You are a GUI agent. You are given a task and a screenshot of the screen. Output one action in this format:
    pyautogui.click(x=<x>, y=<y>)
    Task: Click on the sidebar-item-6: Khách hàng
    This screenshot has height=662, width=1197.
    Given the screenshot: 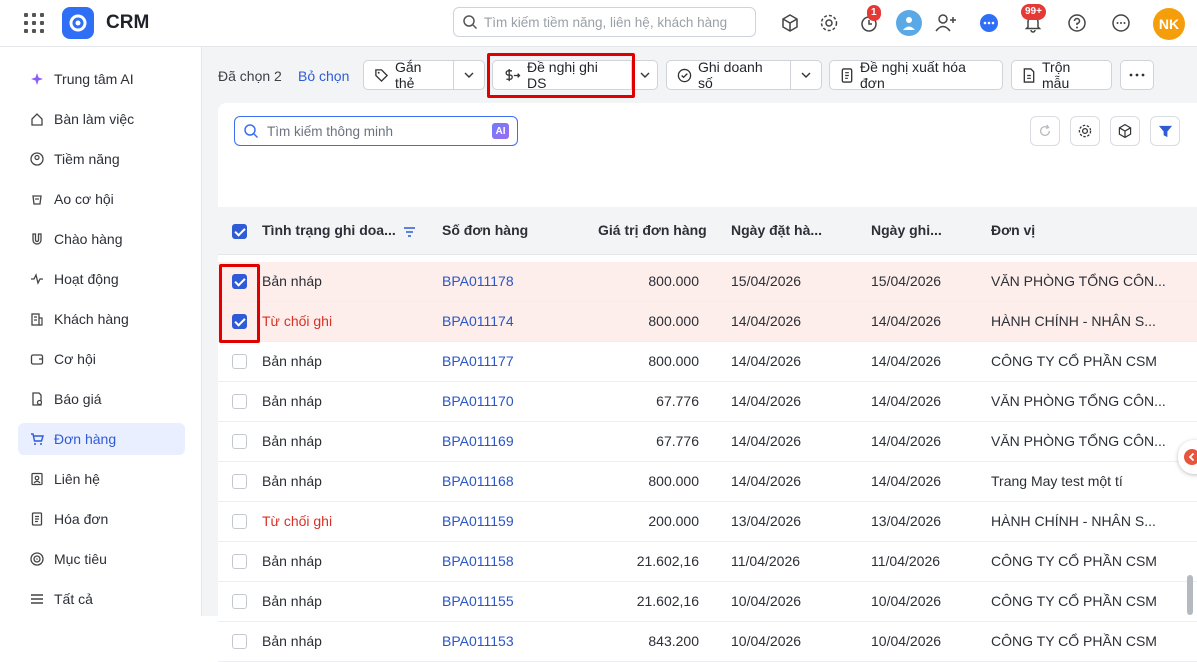 What is the action you would take?
    pyautogui.click(x=101, y=319)
    